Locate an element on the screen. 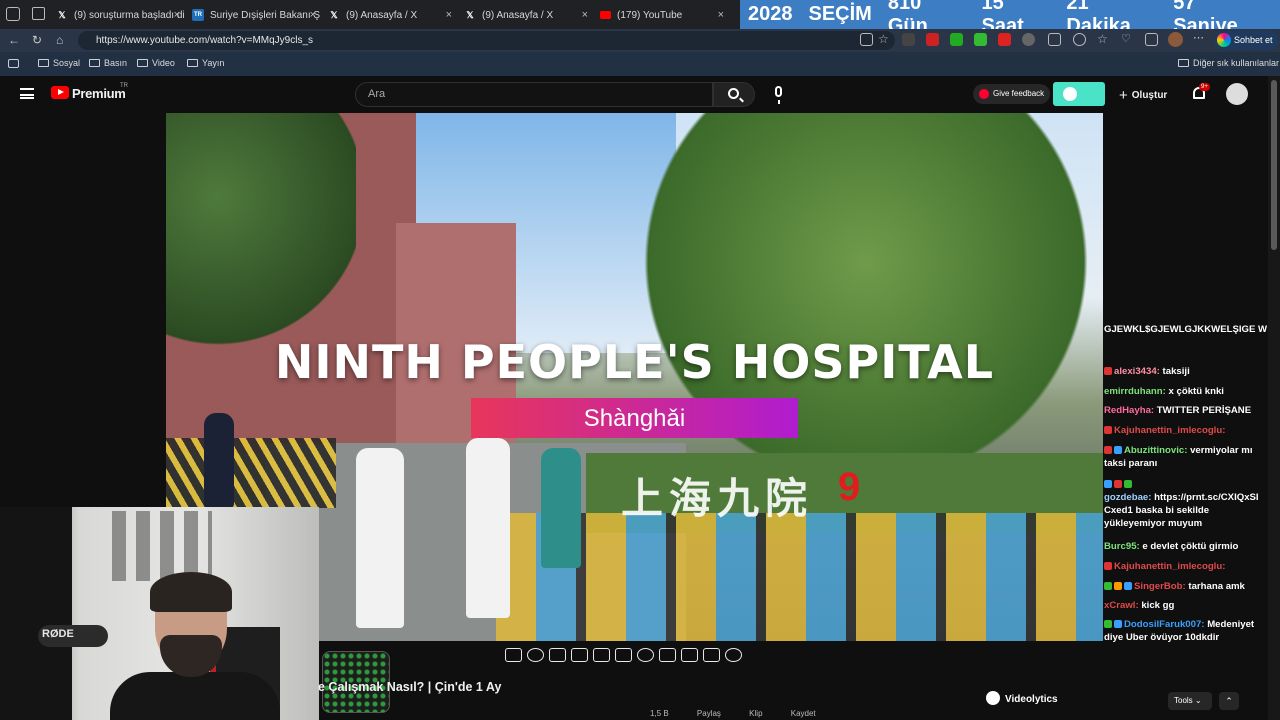 The image size is (1280, 720). account-avatar is located at coordinates (1237, 94).